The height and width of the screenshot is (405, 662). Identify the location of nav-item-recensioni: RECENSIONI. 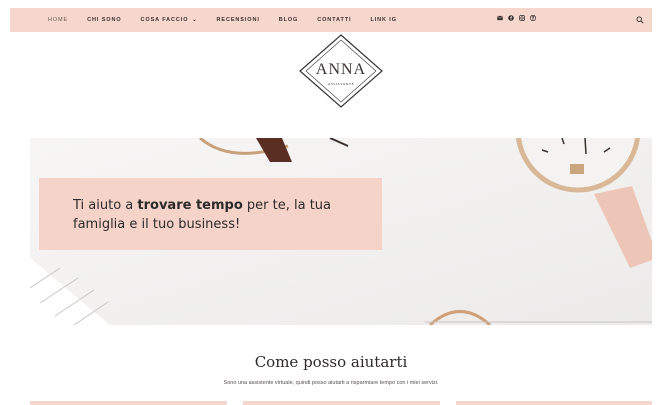
(238, 20).